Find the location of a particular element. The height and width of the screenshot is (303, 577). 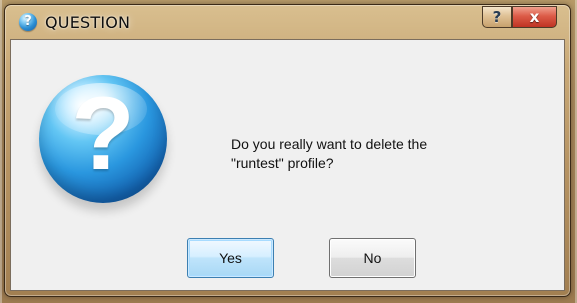

large-question-icon: ? is located at coordinates (103, 139).